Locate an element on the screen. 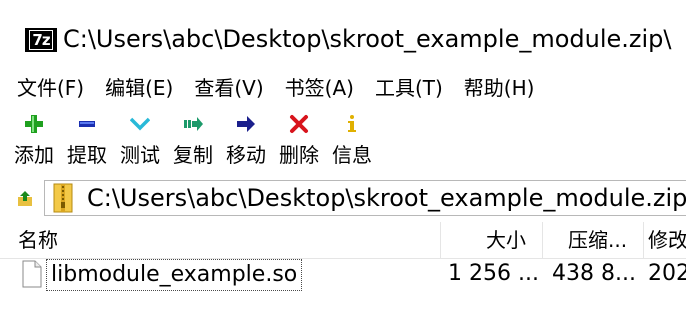 This screenshot has width=686, height=336. file-icon is located at coordinates (32, 274).